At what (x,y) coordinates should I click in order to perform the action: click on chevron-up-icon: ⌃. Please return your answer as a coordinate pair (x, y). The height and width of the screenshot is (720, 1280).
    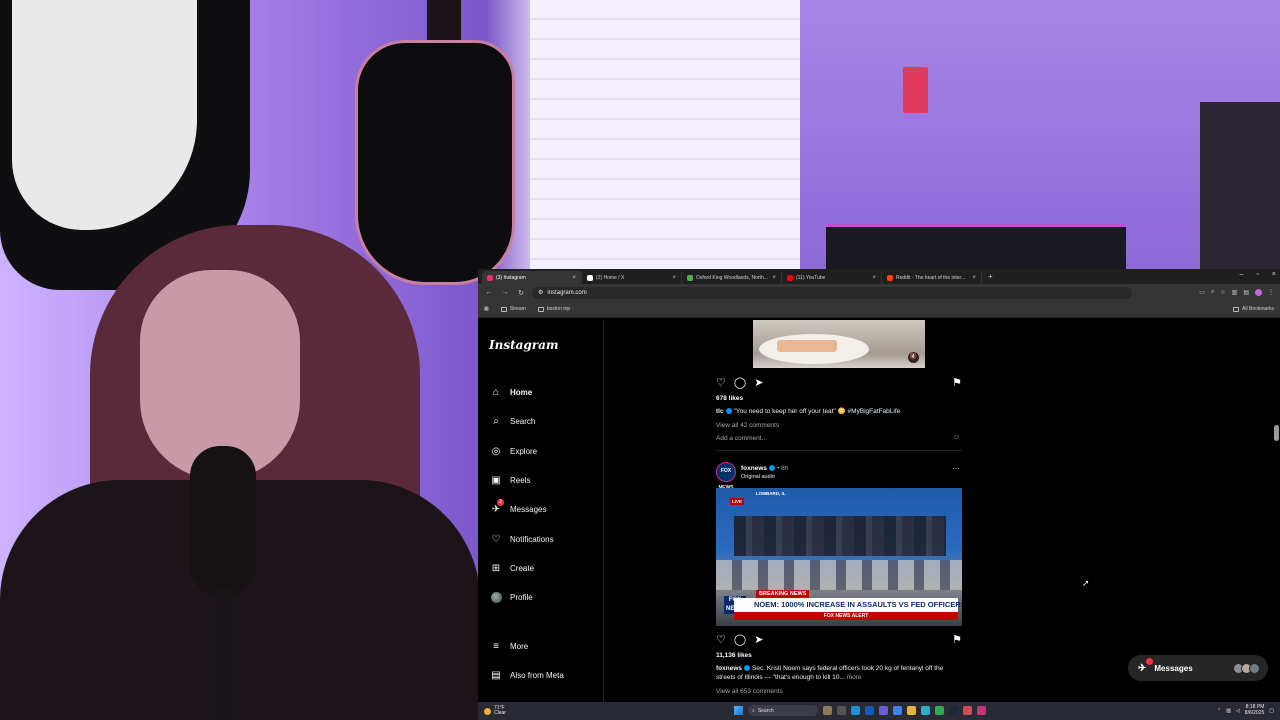
    Looking at the image, I should click on (1219, 711).